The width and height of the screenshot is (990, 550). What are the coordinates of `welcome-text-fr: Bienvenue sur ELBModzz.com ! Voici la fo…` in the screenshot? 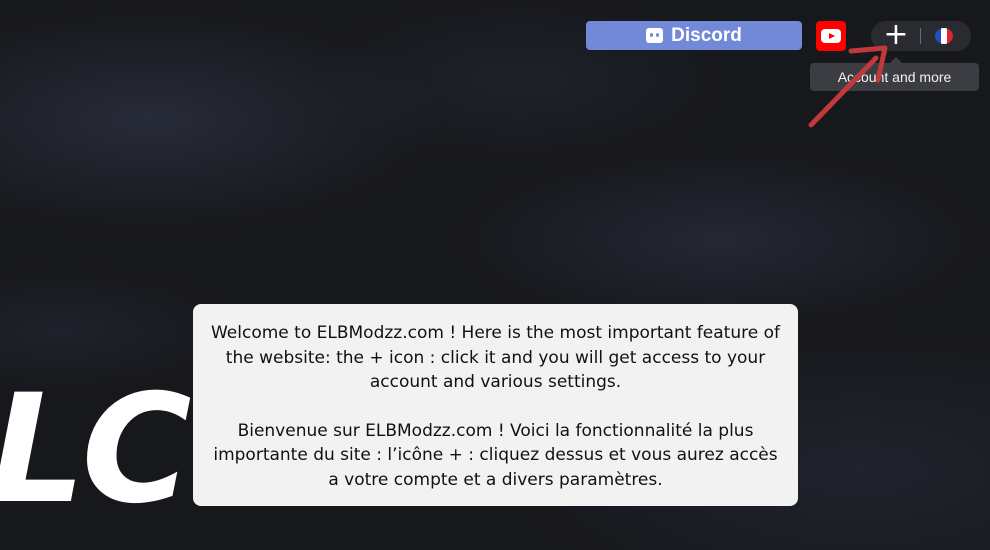 It's located at (495, 455).